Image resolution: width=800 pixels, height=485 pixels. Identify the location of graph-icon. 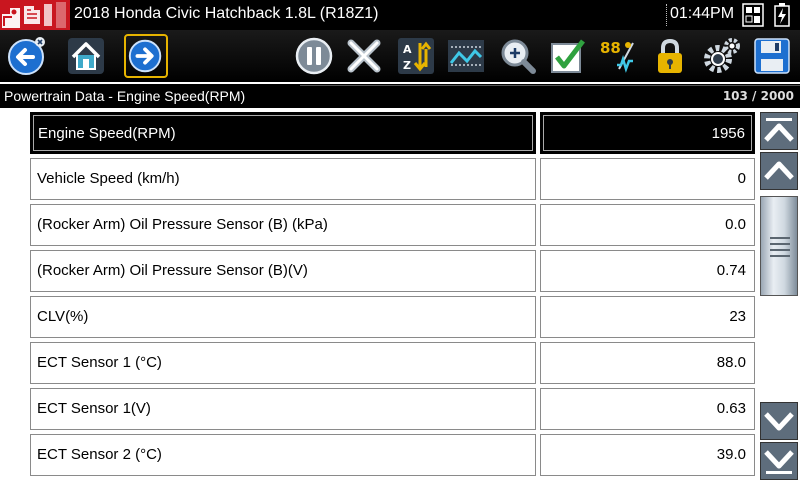
(466, 56).